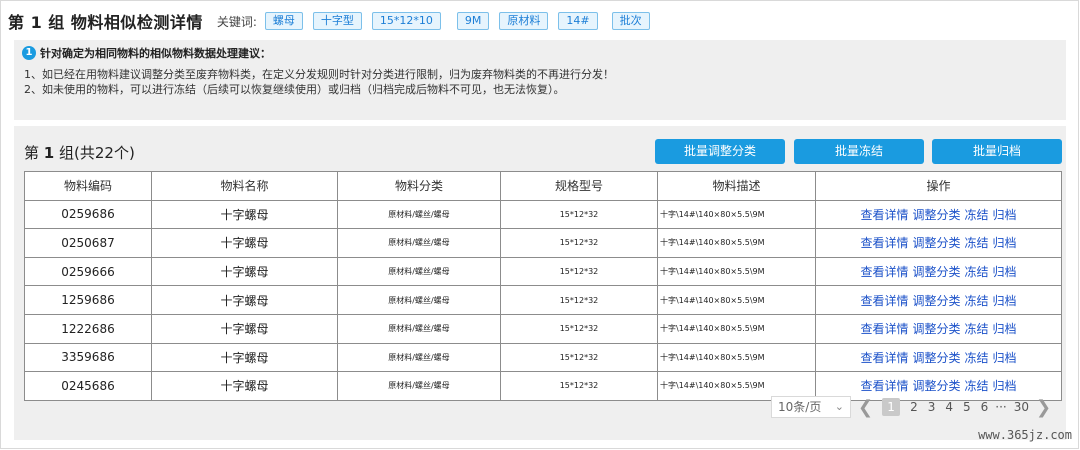 The height and width of the screenshot is (450, 1080). I want to click on chevron-down-icon: ⌄, so click(839, 406).